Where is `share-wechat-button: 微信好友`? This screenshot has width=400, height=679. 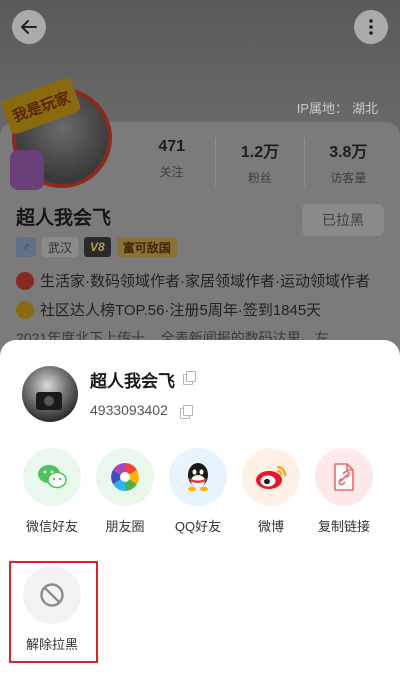 share-wechat-button: 微信好友 is located at coordinates (52, 491).